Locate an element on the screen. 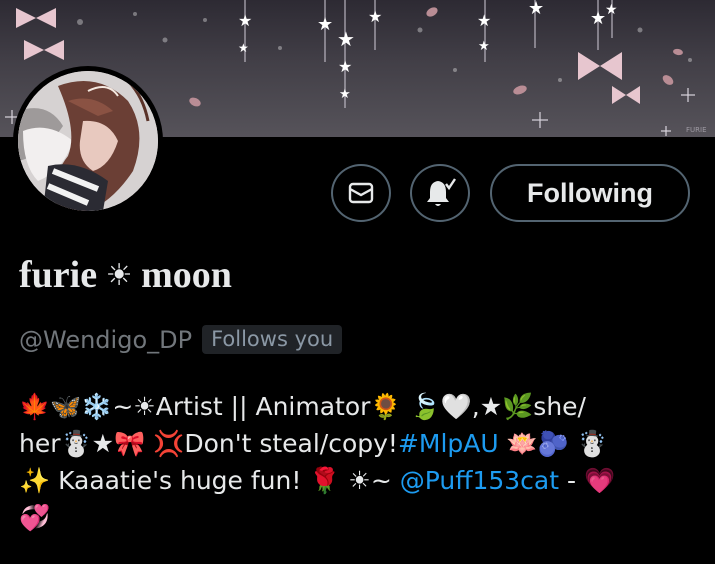  leaf-emoji: 🍃 is located at coordinates (425, 406).